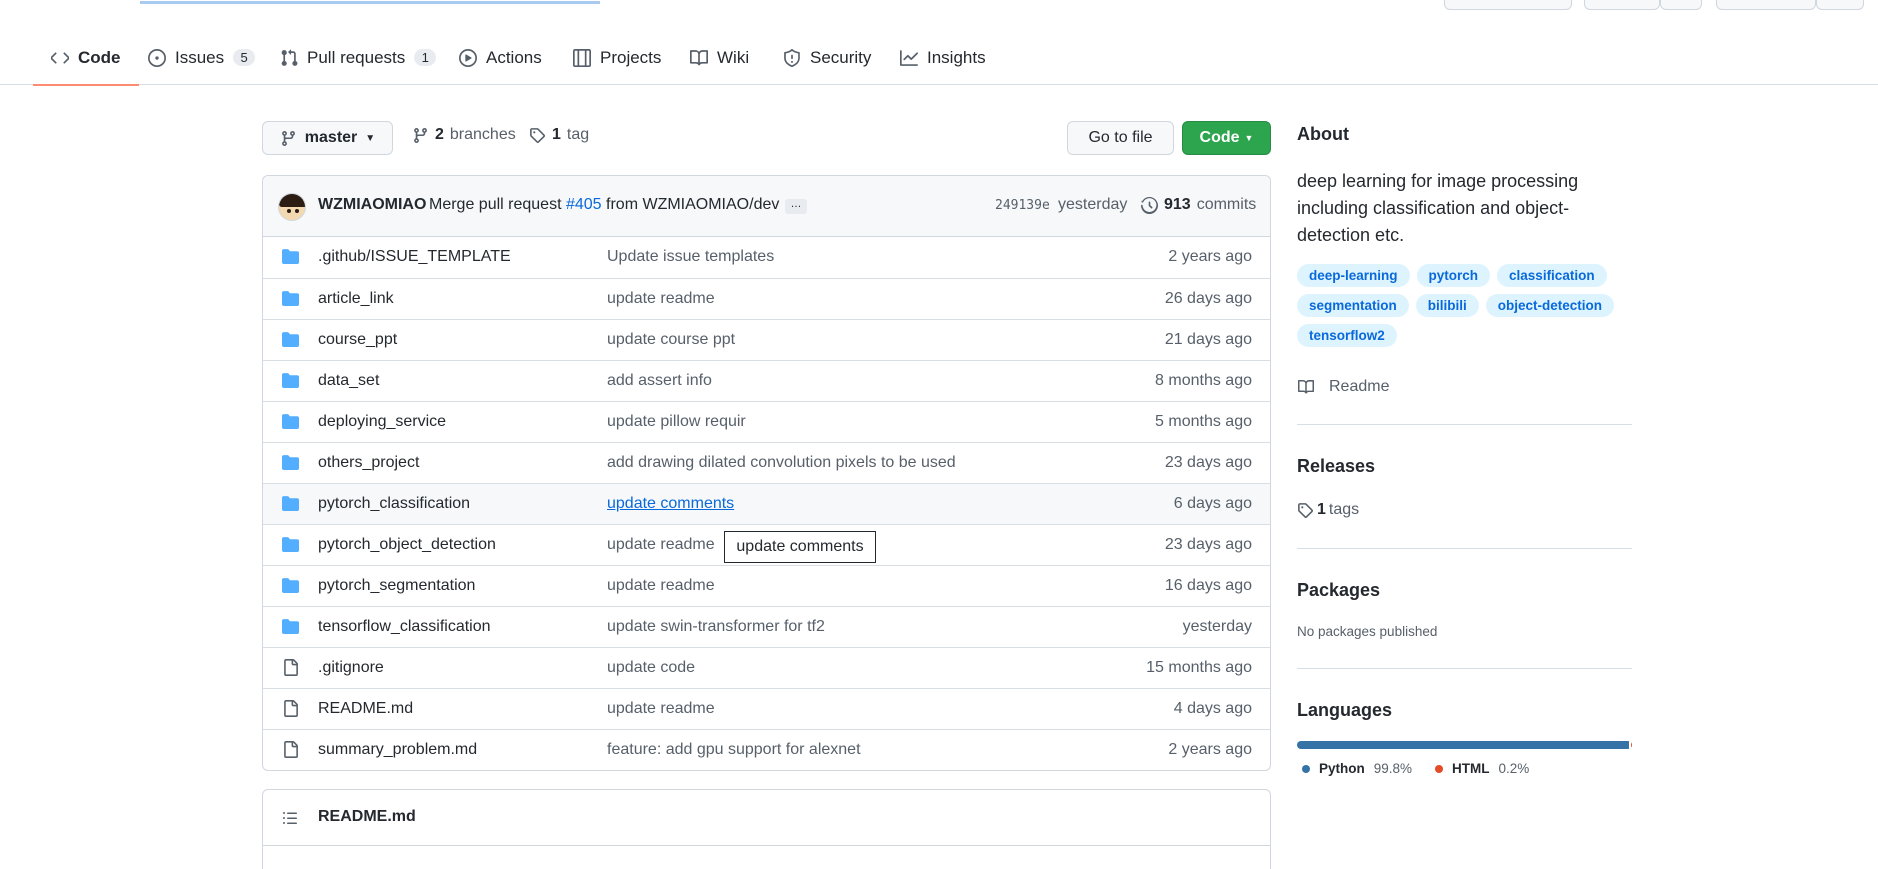 The image size is (1878, 869). I want to click on branches-link: 2 branches, so click(464, 135).